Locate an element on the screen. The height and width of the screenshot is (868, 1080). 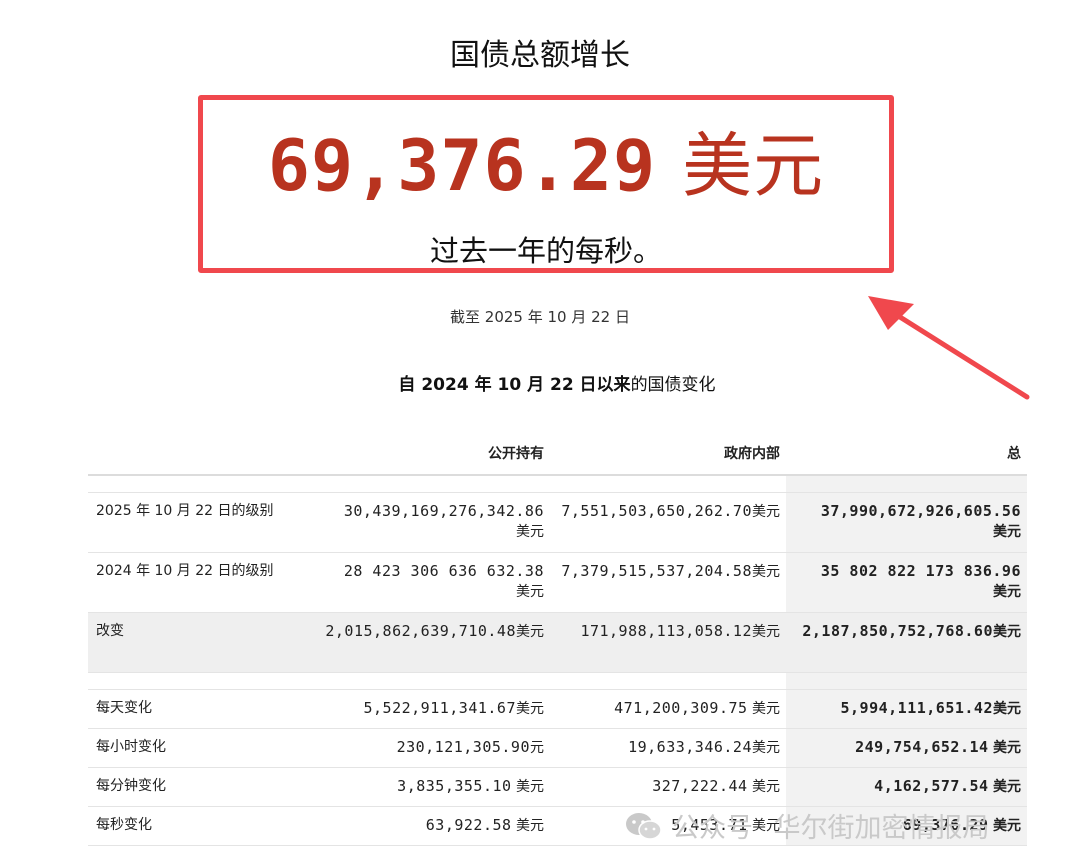
as-of-date: 截至 2025 年 10 月 22 日 is located at coordinates (540, 317).